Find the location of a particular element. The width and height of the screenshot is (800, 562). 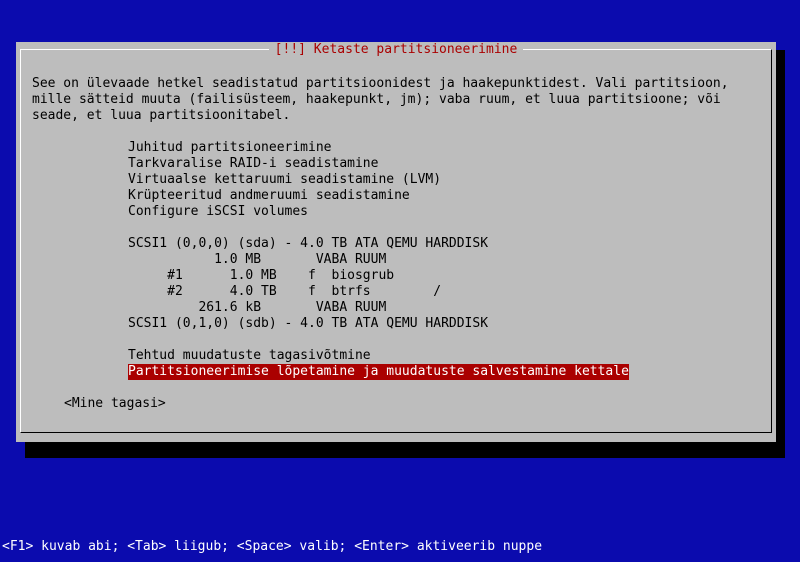

menu-item-software-raid: Tarkvaralise RAID-i seadistamine is located at coordinates (253, 164).